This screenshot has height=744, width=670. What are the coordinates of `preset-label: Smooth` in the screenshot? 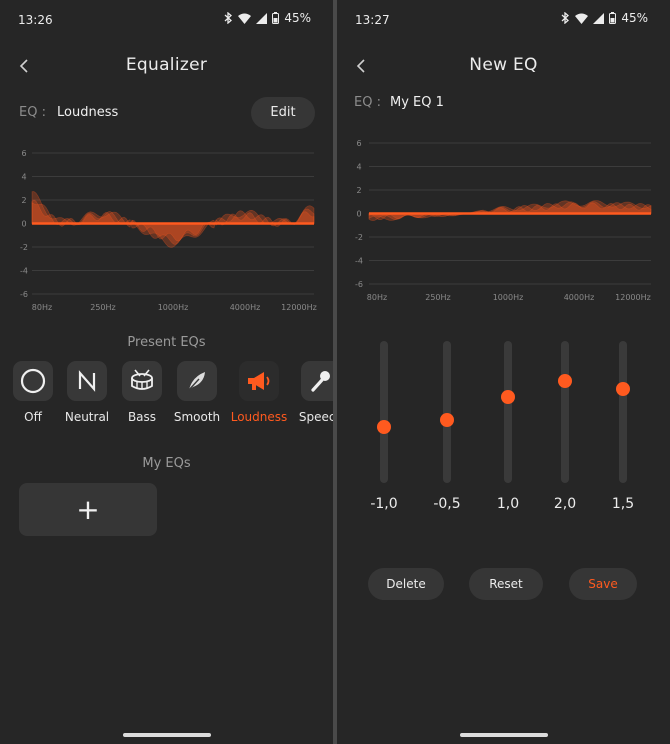 It's located at (197, 417).